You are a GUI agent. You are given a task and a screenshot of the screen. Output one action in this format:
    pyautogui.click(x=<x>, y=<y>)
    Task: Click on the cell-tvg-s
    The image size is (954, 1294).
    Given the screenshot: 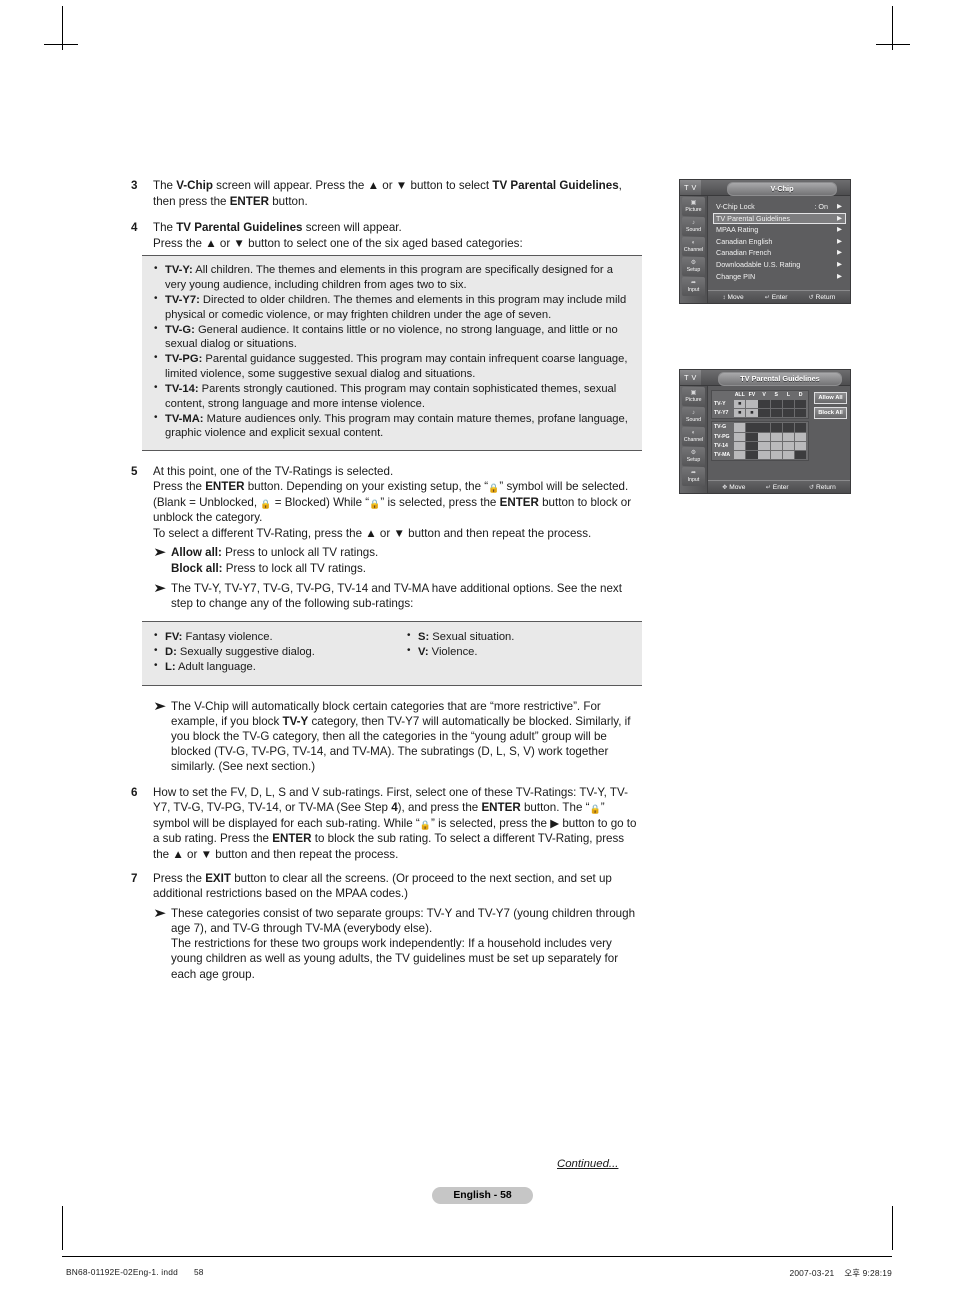 What is the action you would take?
    pyautogui.click(x=776, y=427)
    